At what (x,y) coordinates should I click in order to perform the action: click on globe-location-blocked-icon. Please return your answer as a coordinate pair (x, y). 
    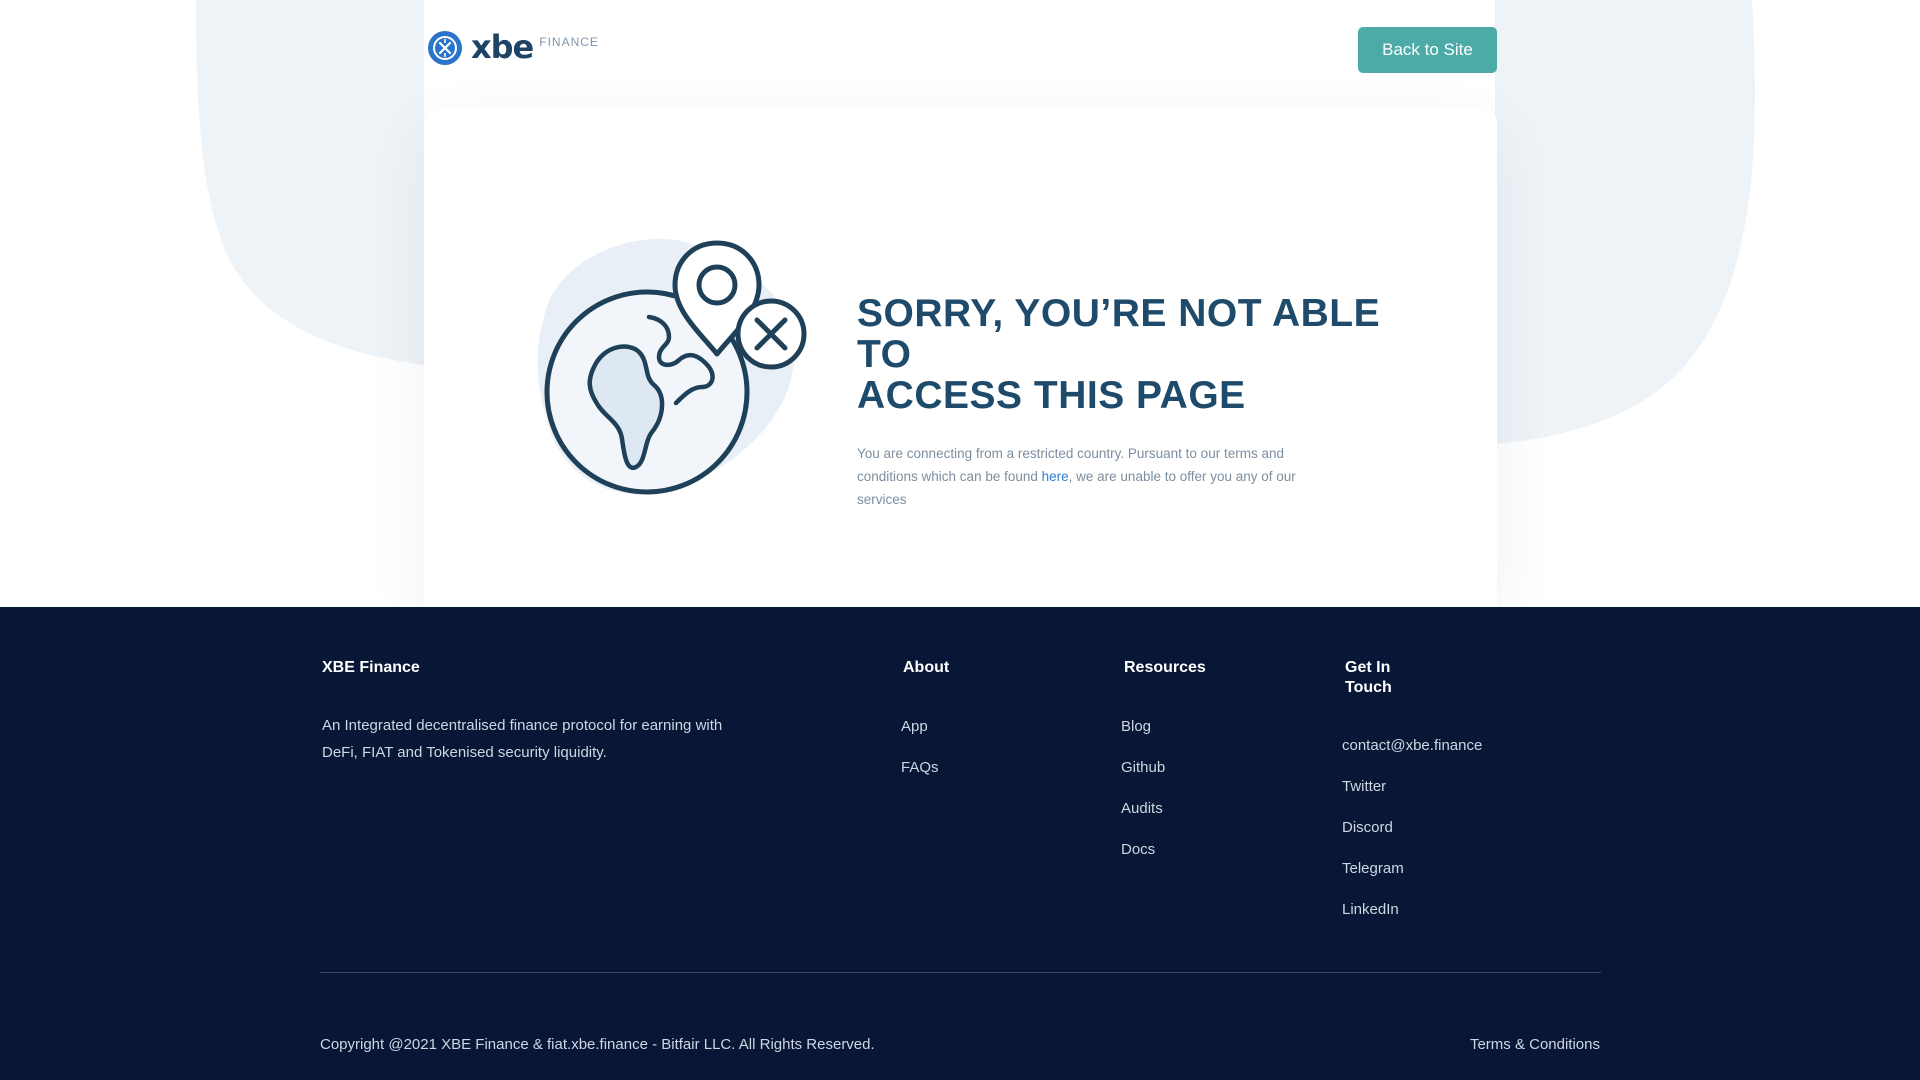
    Looking at the image, I should click on (672, 366).